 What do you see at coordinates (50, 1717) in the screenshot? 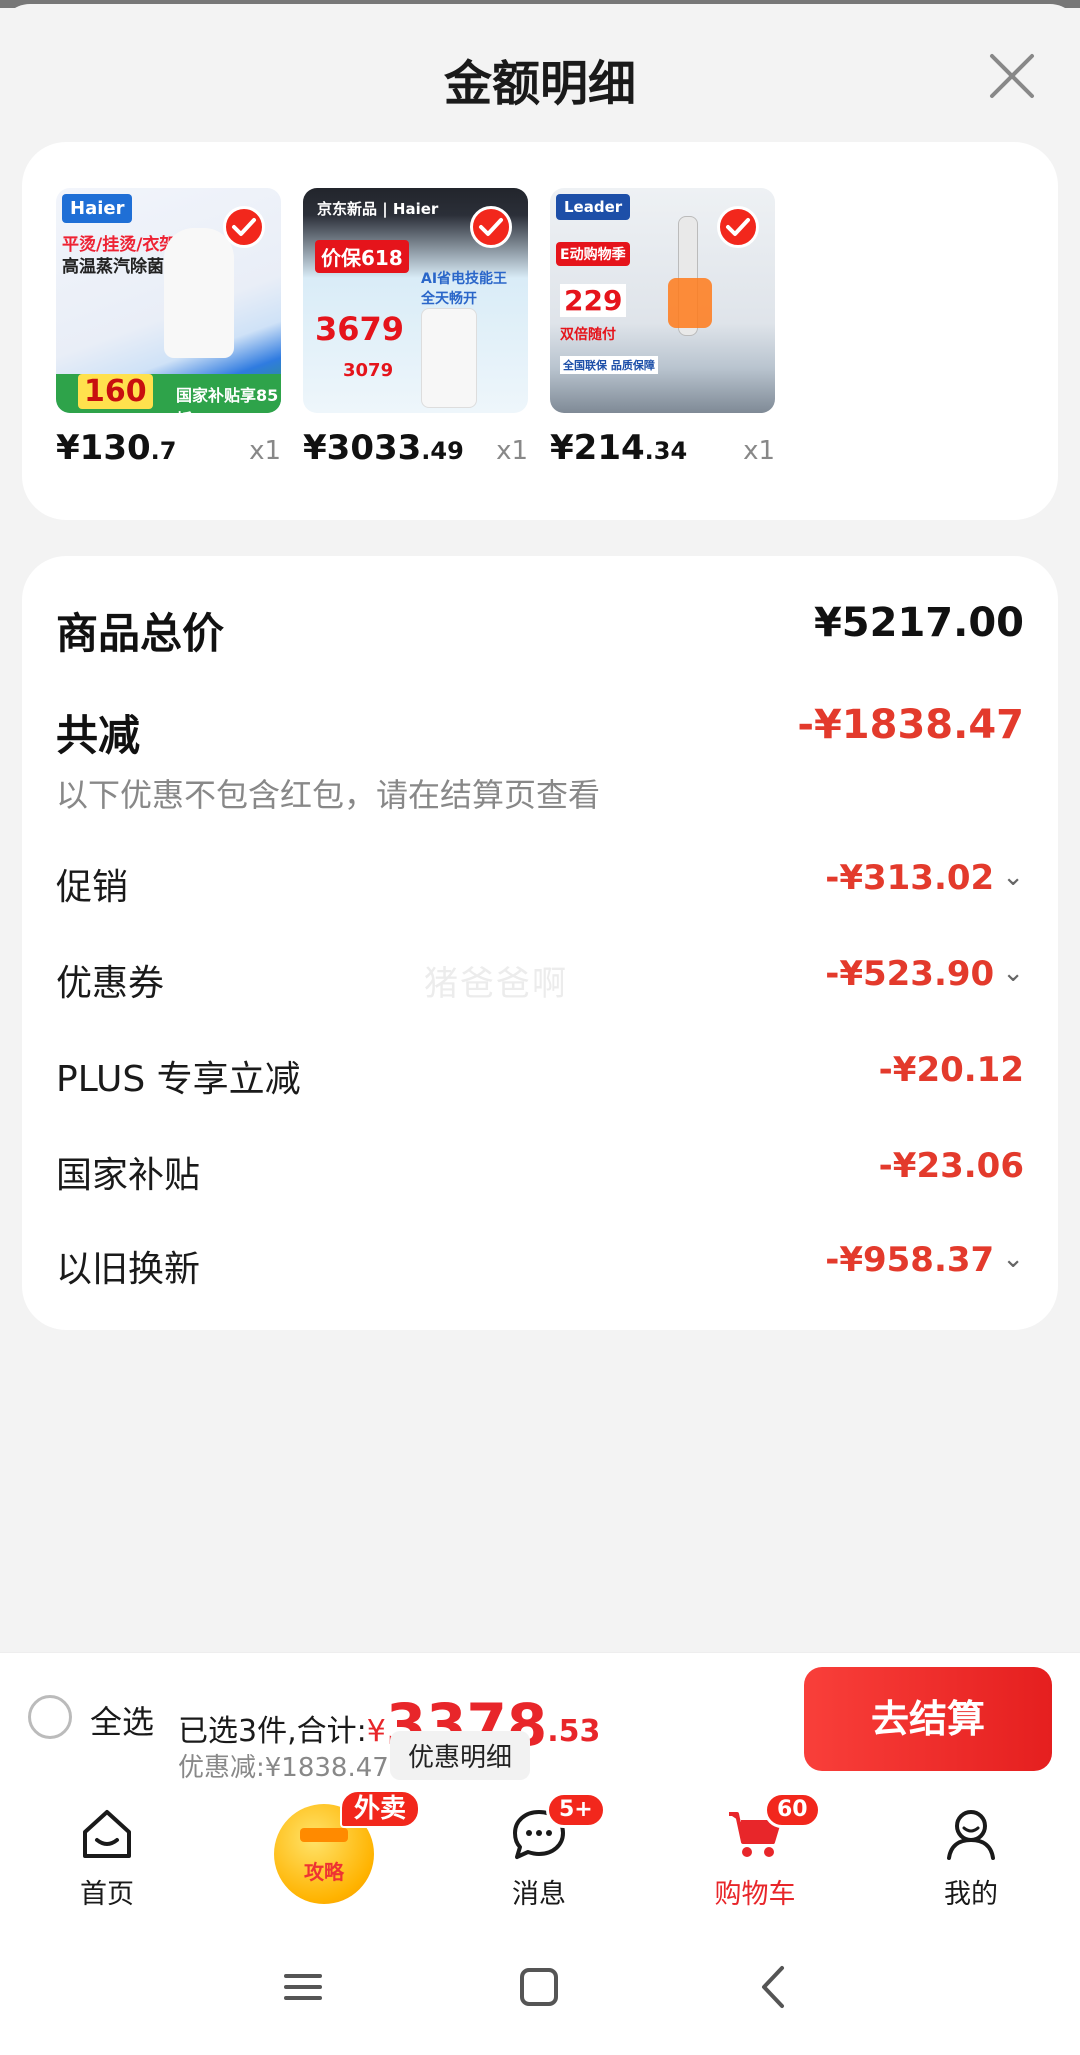
I see `select-all-radio` at bounding box center [50, 1717].